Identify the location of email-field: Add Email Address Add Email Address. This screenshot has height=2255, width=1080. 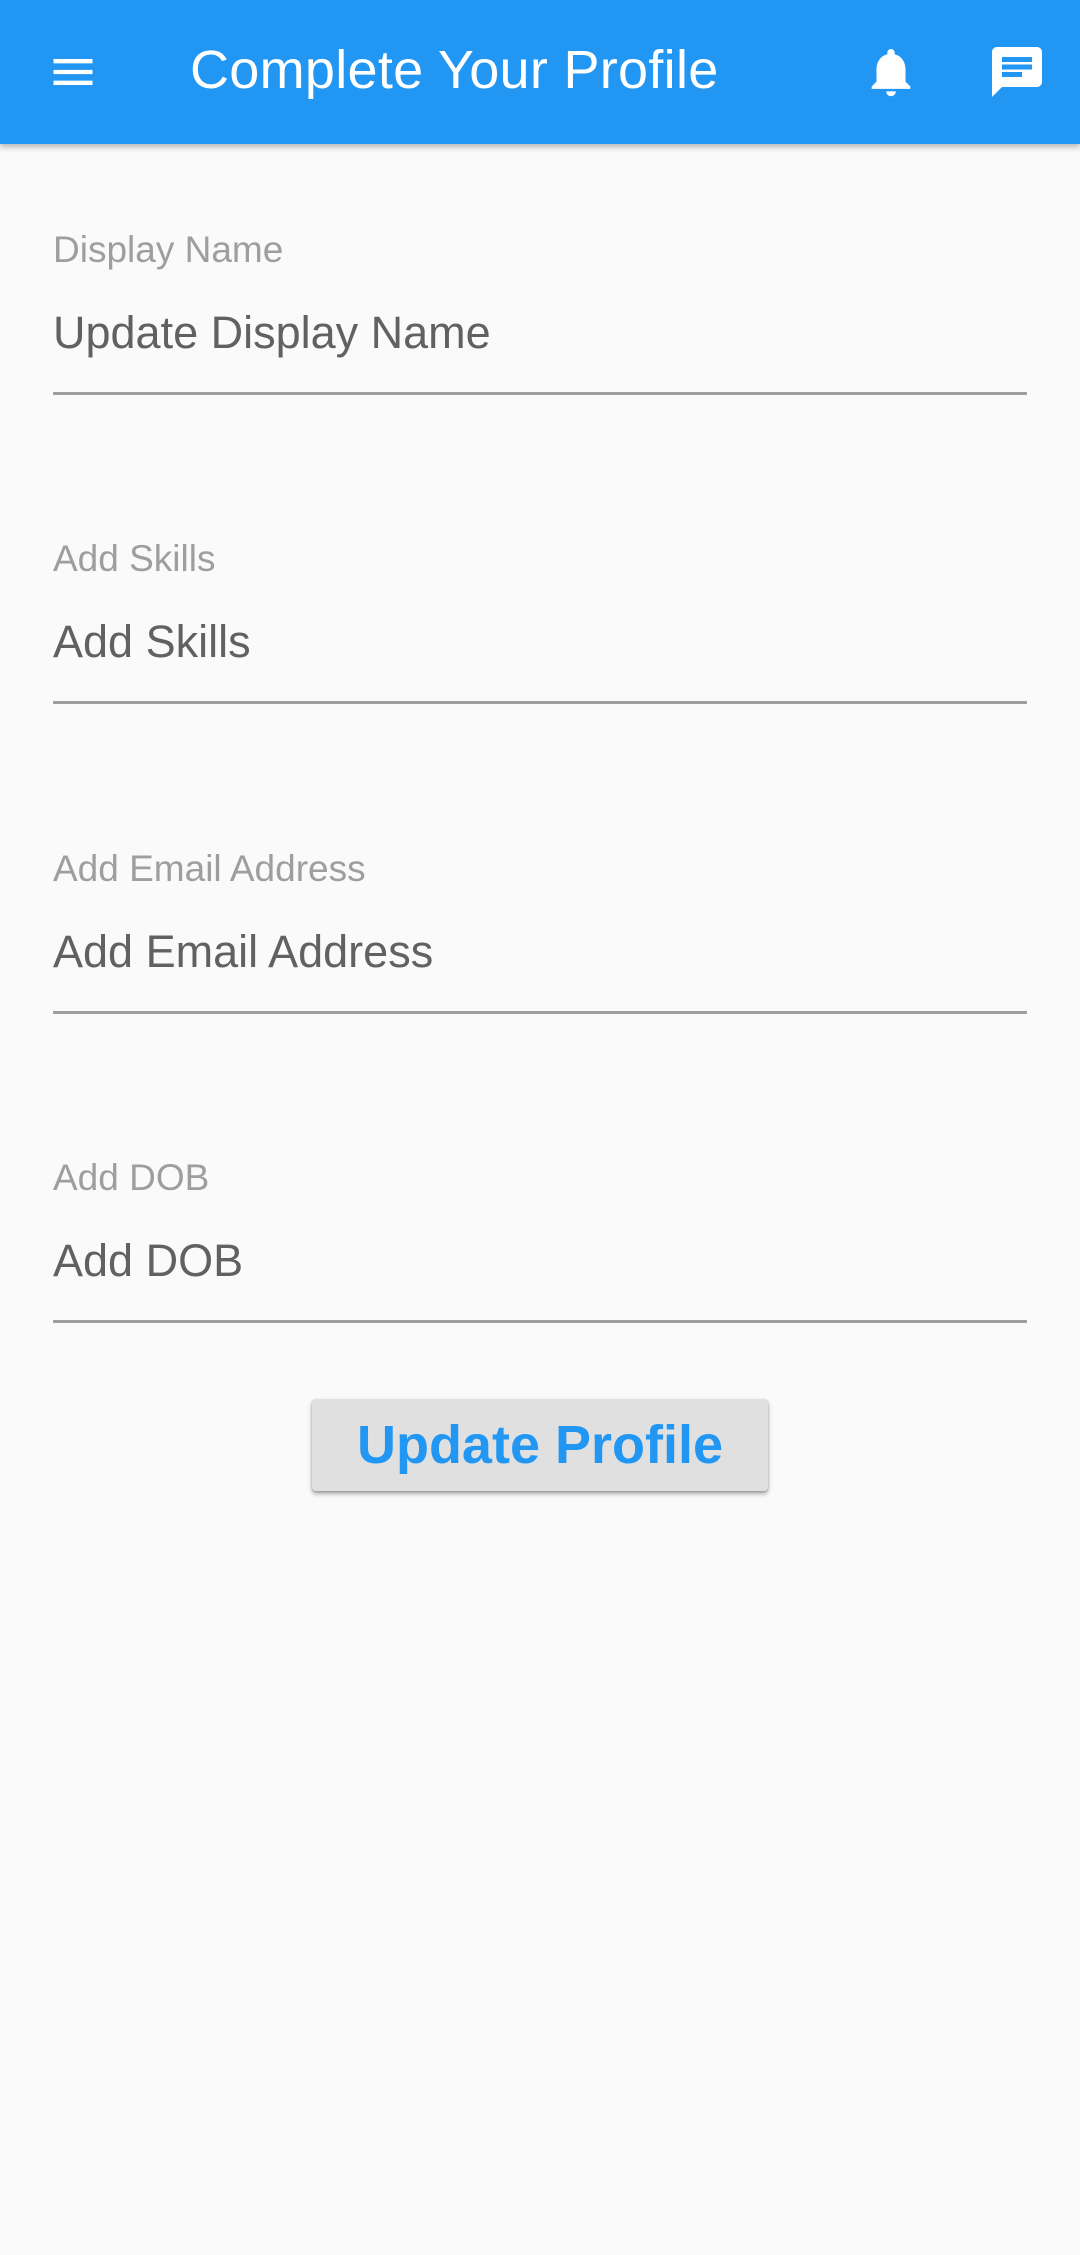
(540, 931).